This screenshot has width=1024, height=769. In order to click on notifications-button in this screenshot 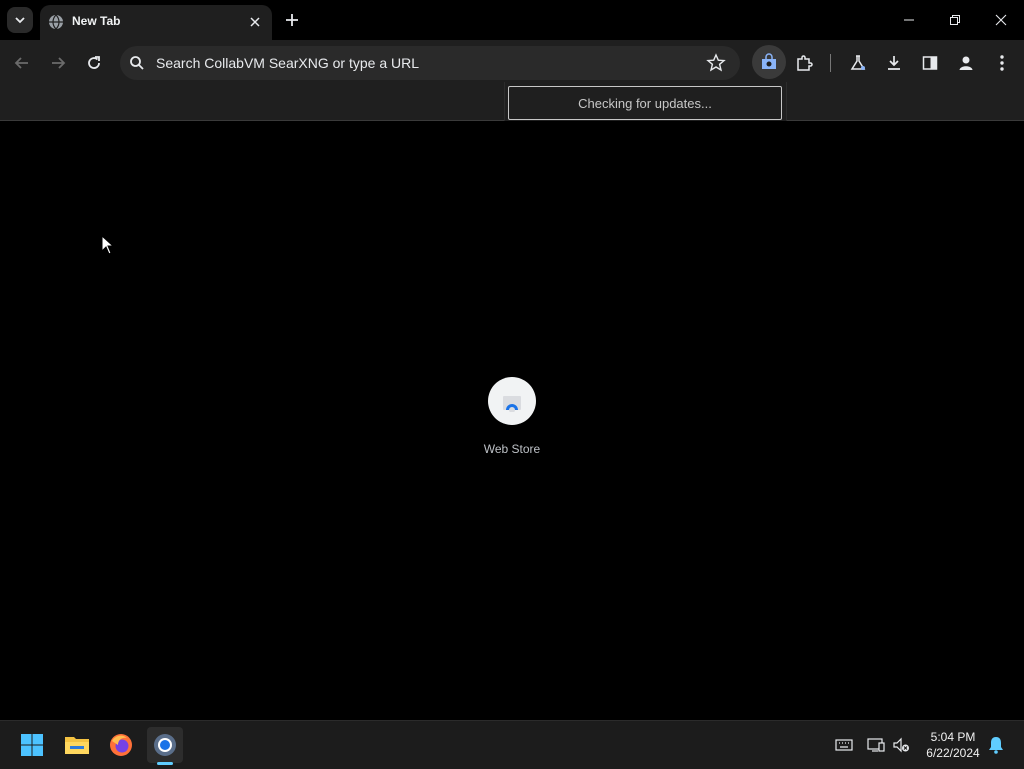, I will do `click(996, 745)`.